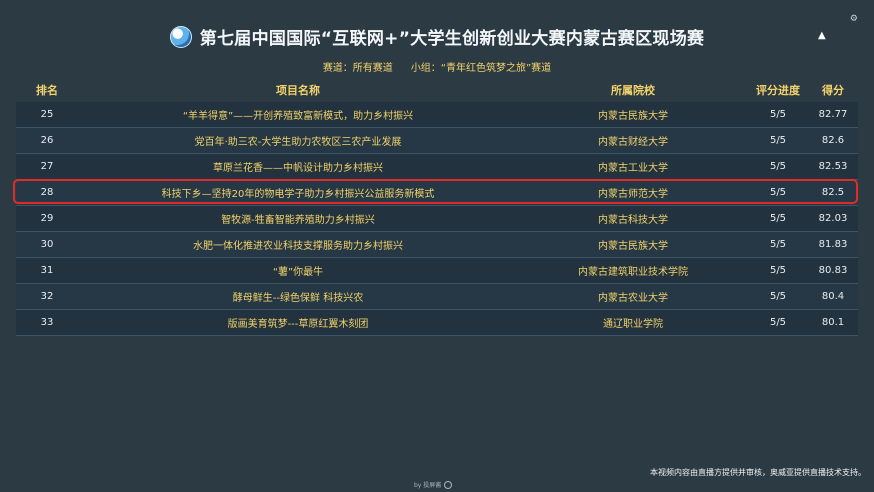 The width and height of the screenshot is (874, 492). Describe the element at coordinates (633, 220) in the screenshot. I see `school-cell: 内蒙古科技大学` at that location.